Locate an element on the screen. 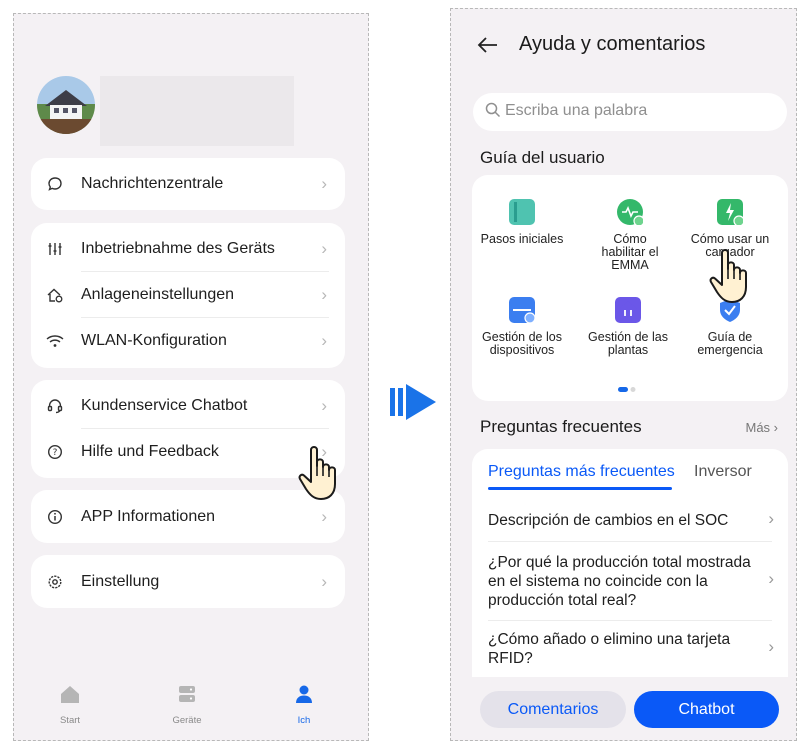 This screenshot has width=797, height=747. info-icon is located at coordinates (55, 517).